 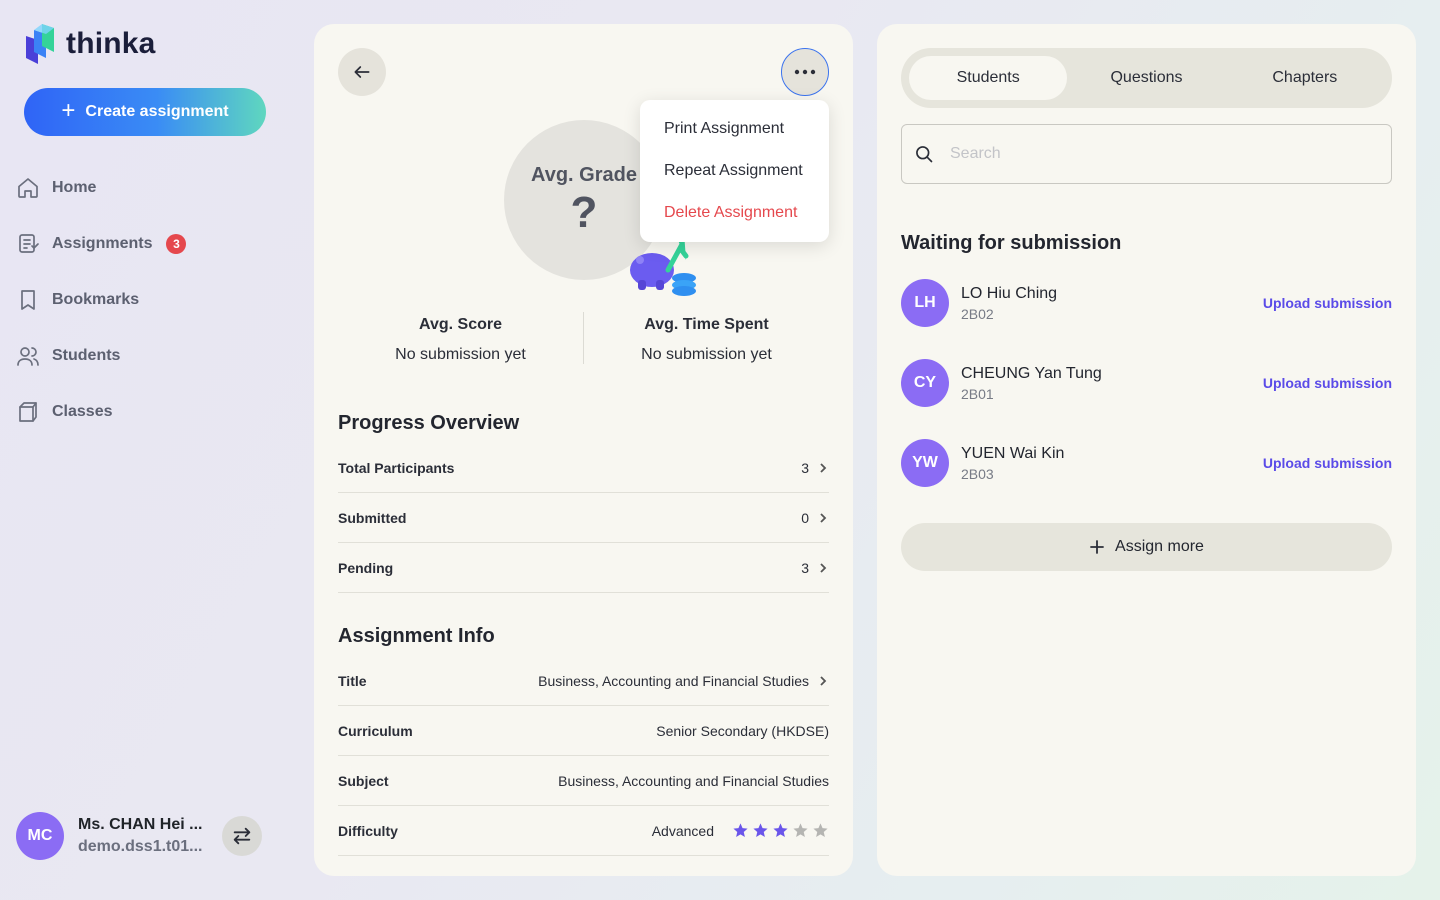 I want to click on arrow-left-icon, so click(x=362, y=72).